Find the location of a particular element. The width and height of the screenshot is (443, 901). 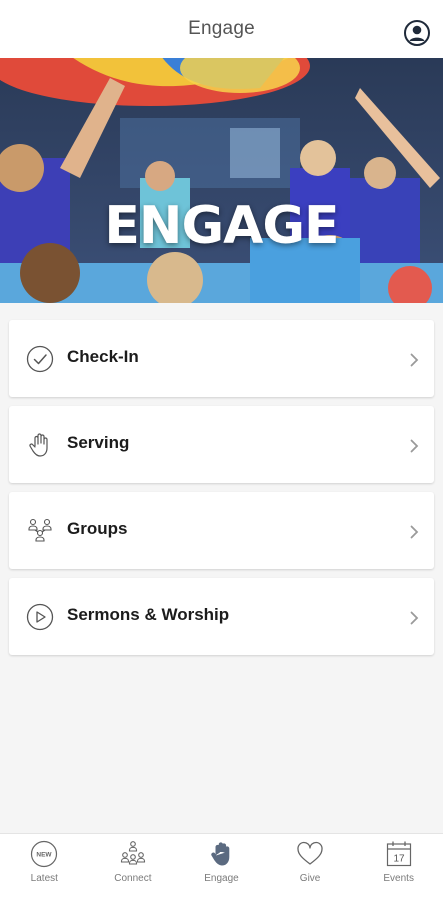

top-header: Engage is located at coordinates (221, 29).